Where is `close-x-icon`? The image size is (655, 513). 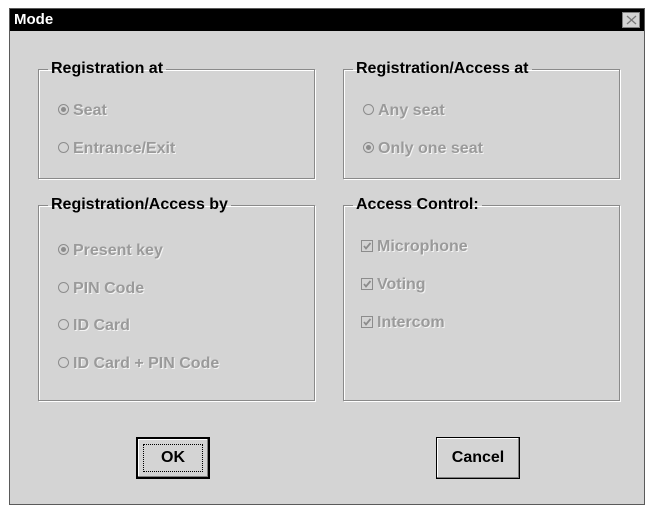 close-x-icon is located at coordinates (631, 20).